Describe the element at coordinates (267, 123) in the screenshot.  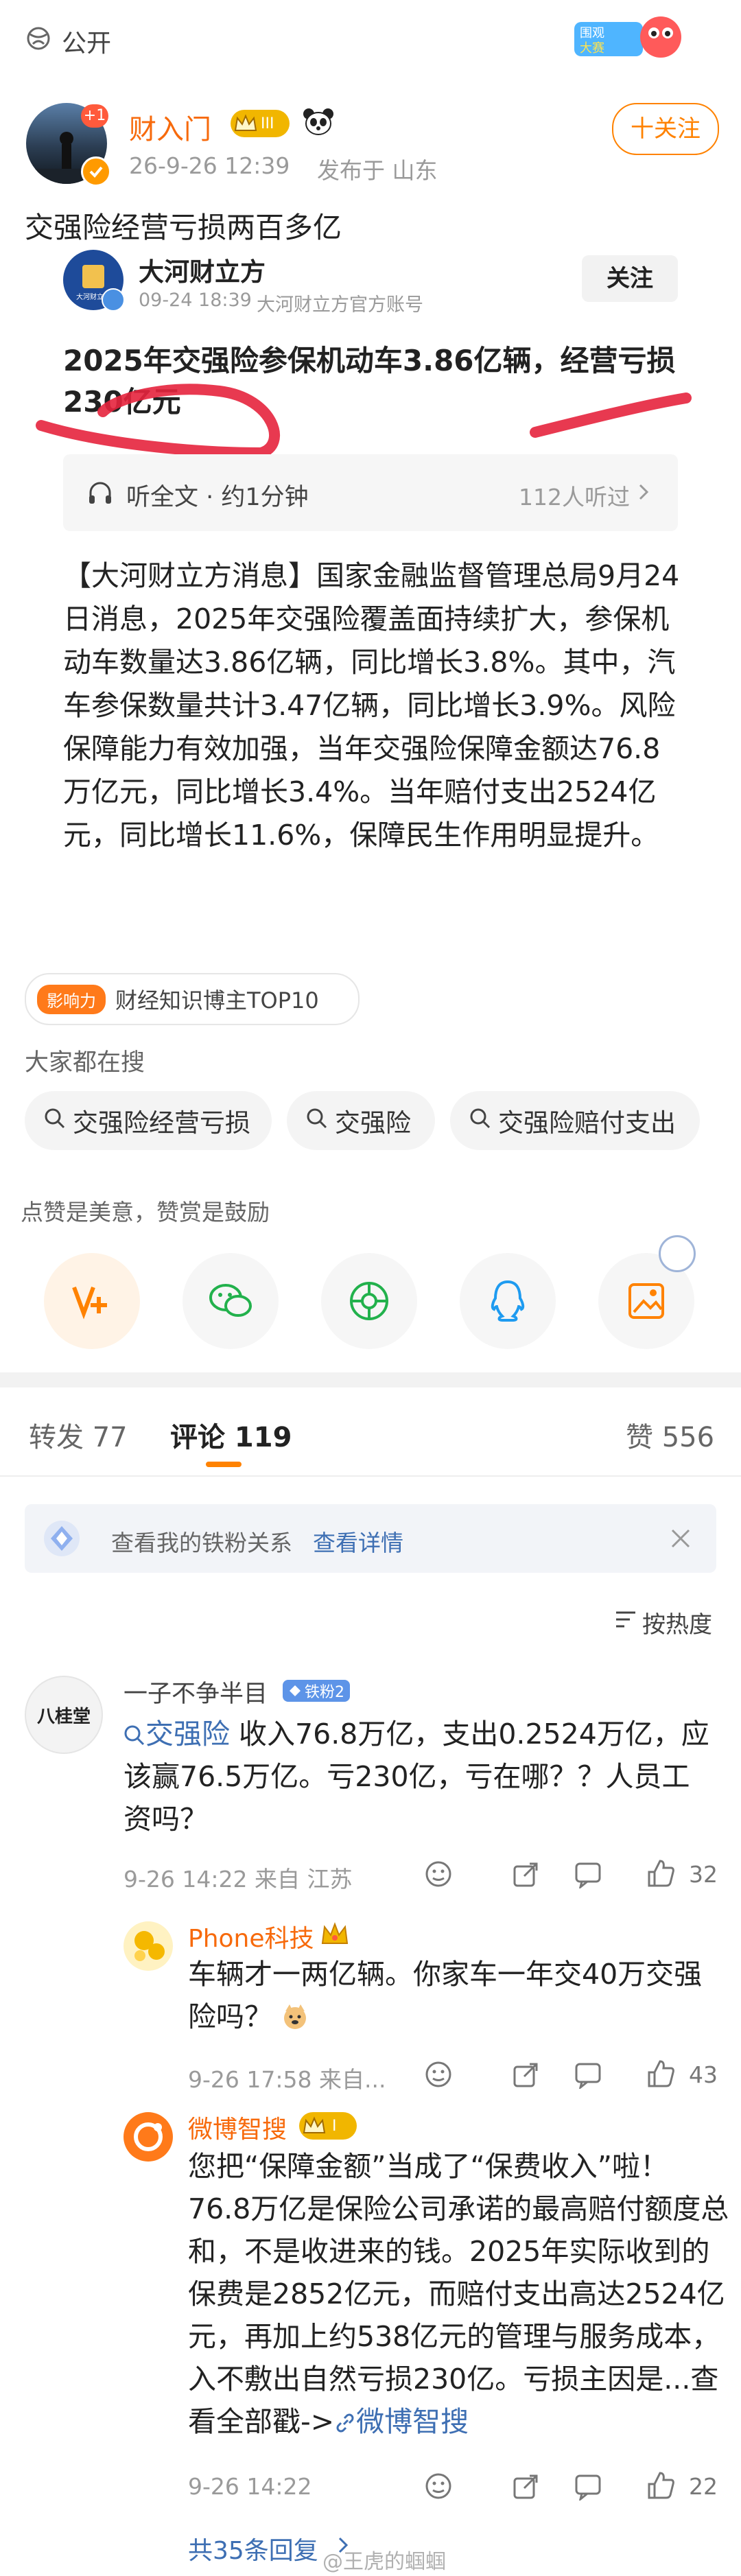
I see `level-text: III` at that location.